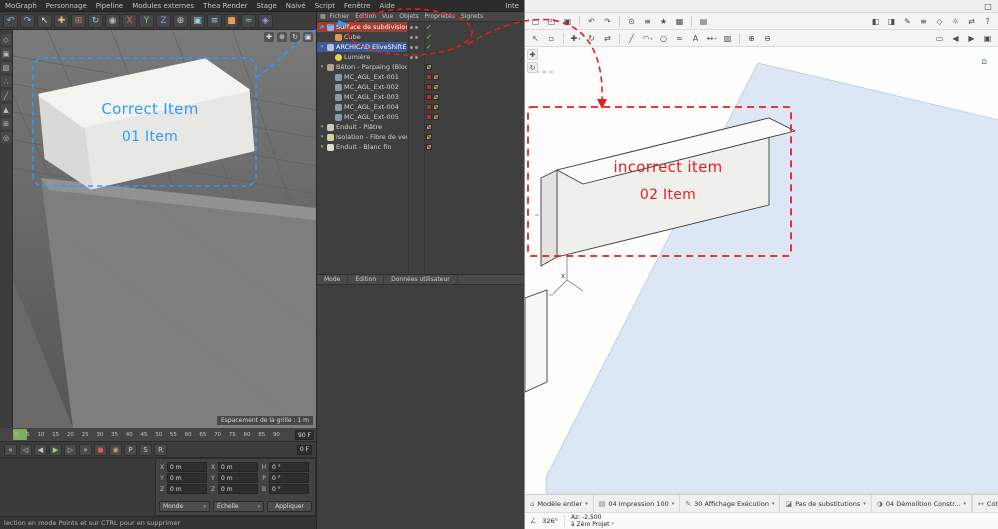 This screenshot has width=998, height=529. I want to click on print-icon: ▤, so click(703, 21).